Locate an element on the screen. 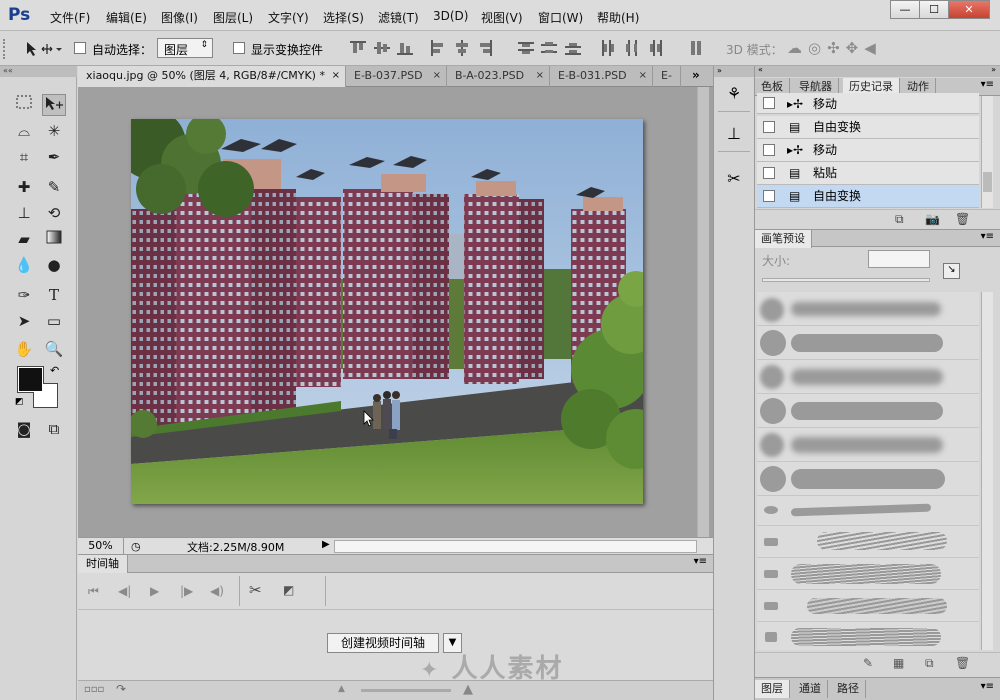  status-info-icon: ◷ is located at coordinates (136, 546).